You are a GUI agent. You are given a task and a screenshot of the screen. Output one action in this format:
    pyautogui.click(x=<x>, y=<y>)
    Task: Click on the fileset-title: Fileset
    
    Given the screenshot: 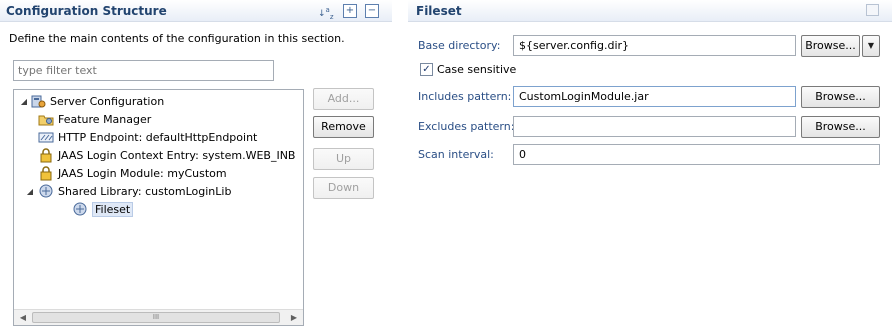 What is the action you would take?
    pyautogui.click(x=439, y=11)
    